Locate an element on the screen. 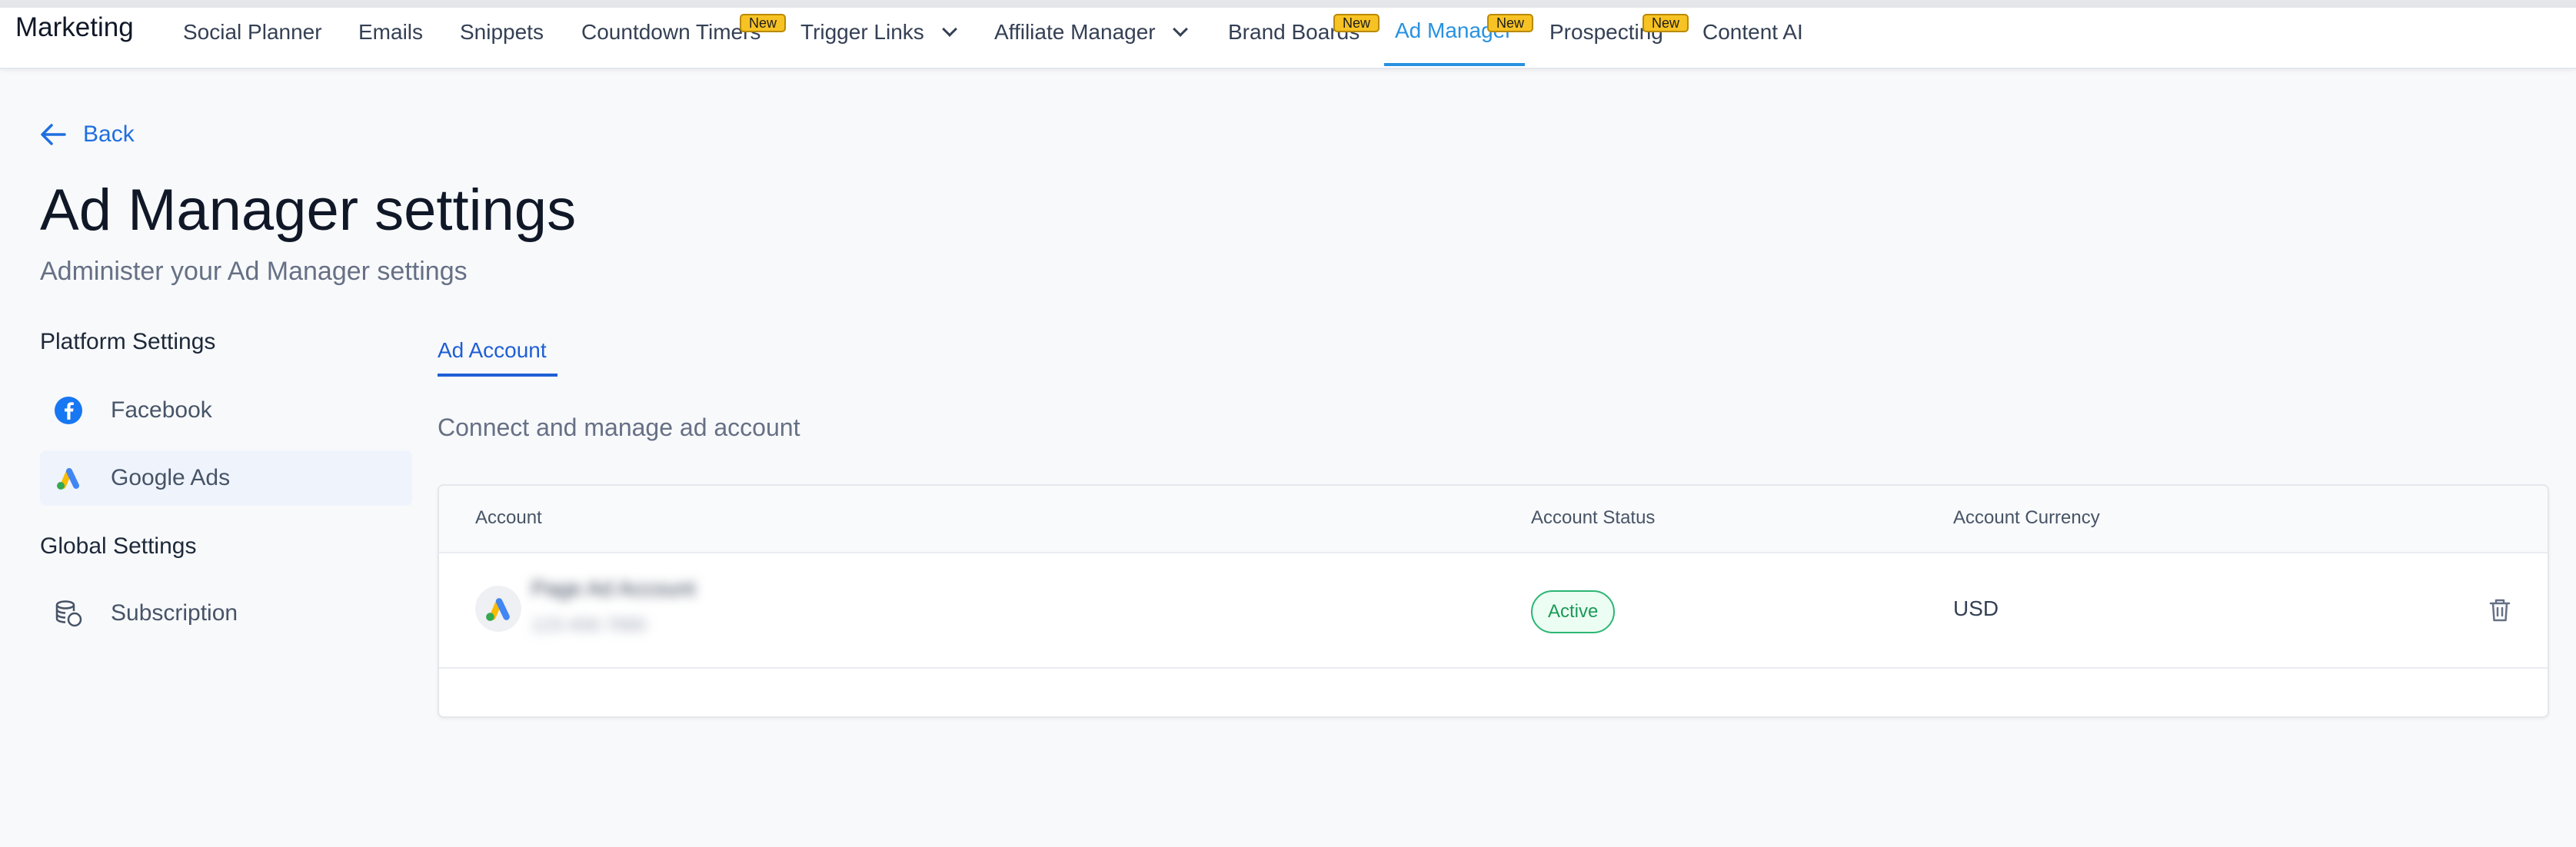  delete-account-button is located at coordinates (2500, 610).